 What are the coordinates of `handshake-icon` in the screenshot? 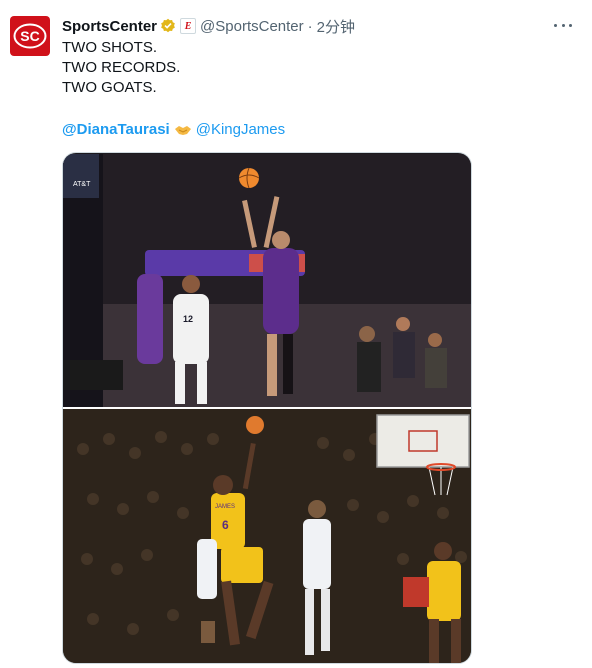 It's located at (182, 130).